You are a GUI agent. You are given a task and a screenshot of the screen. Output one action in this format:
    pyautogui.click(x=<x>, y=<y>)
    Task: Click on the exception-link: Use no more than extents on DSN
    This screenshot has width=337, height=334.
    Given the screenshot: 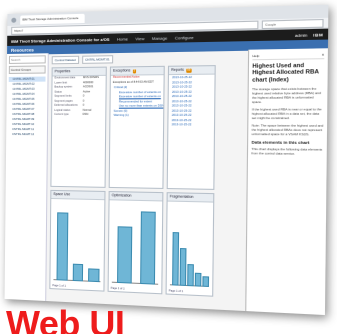 What is the action you would take?
    pyautogui.click(x=137, y=105)
    